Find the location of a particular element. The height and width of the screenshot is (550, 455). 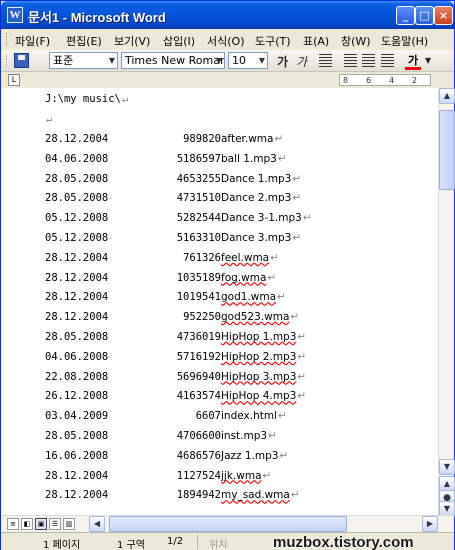

menu-window: 창(W) is located at coordinates (356, 41).